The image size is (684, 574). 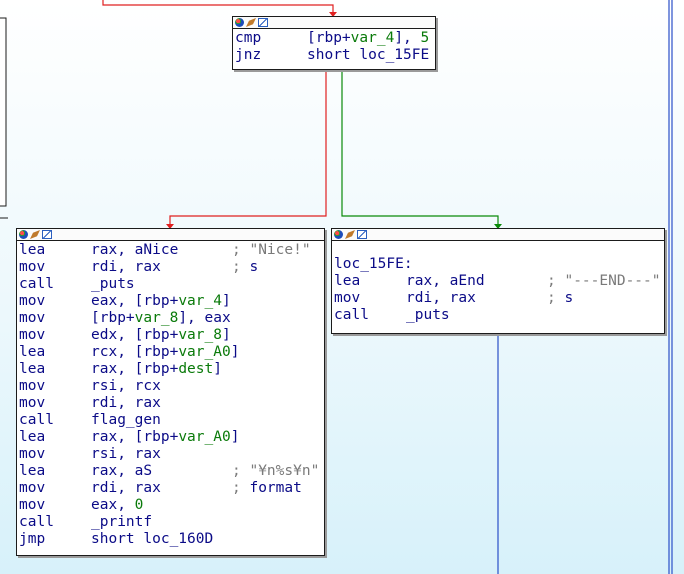 I want to click on operand: short loc_15FE, so click(x=368, y=55).